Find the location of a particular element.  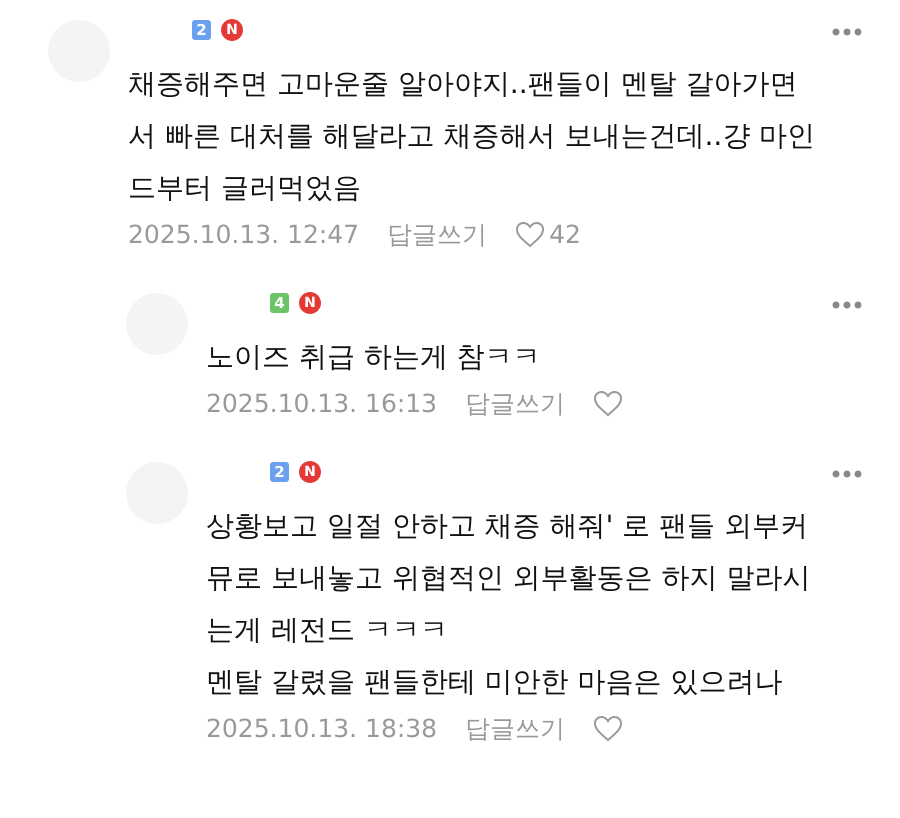

comment-date: 2025.10.13. 18:38 is located at coordinates (322, 728).